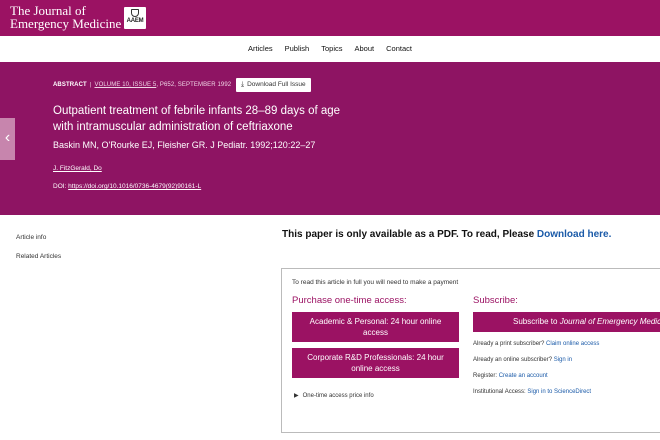  Describe the element at coordinates (500, 392) in the screenshot. I see `institutional-access-text: Institutional Access:` at that location.